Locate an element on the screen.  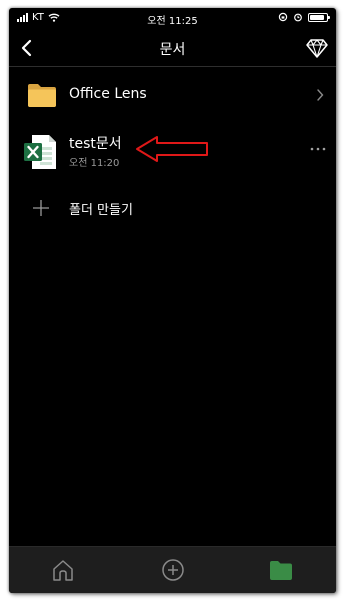
status-right is located at coordinates (304, 17).